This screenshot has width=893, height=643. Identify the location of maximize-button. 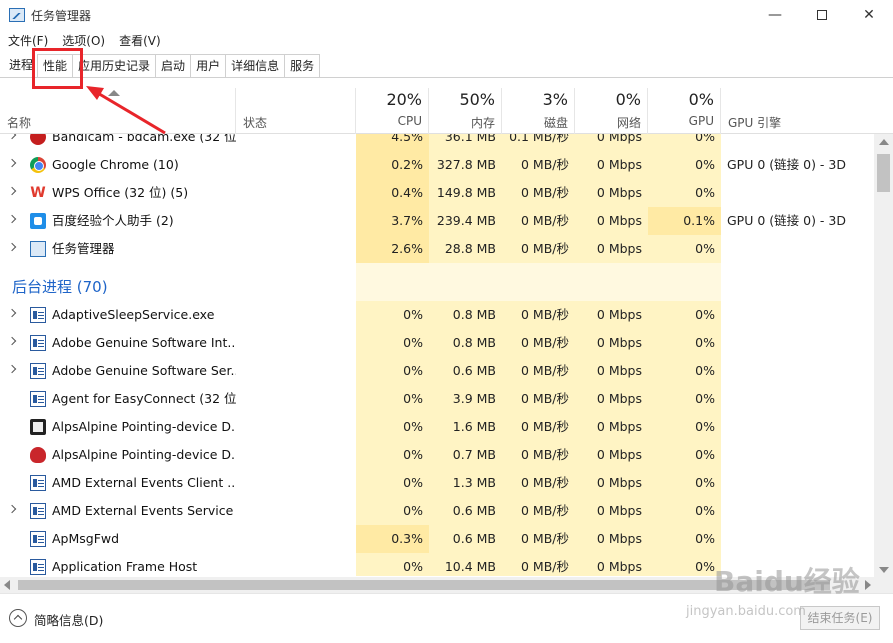
(822, 15).